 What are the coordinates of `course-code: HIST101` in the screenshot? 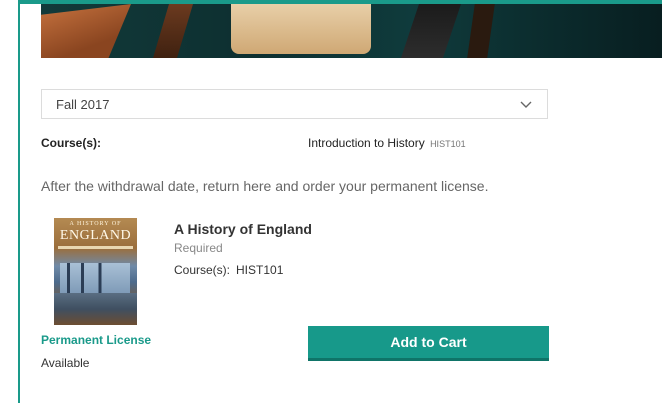 It's located at (448, 144).